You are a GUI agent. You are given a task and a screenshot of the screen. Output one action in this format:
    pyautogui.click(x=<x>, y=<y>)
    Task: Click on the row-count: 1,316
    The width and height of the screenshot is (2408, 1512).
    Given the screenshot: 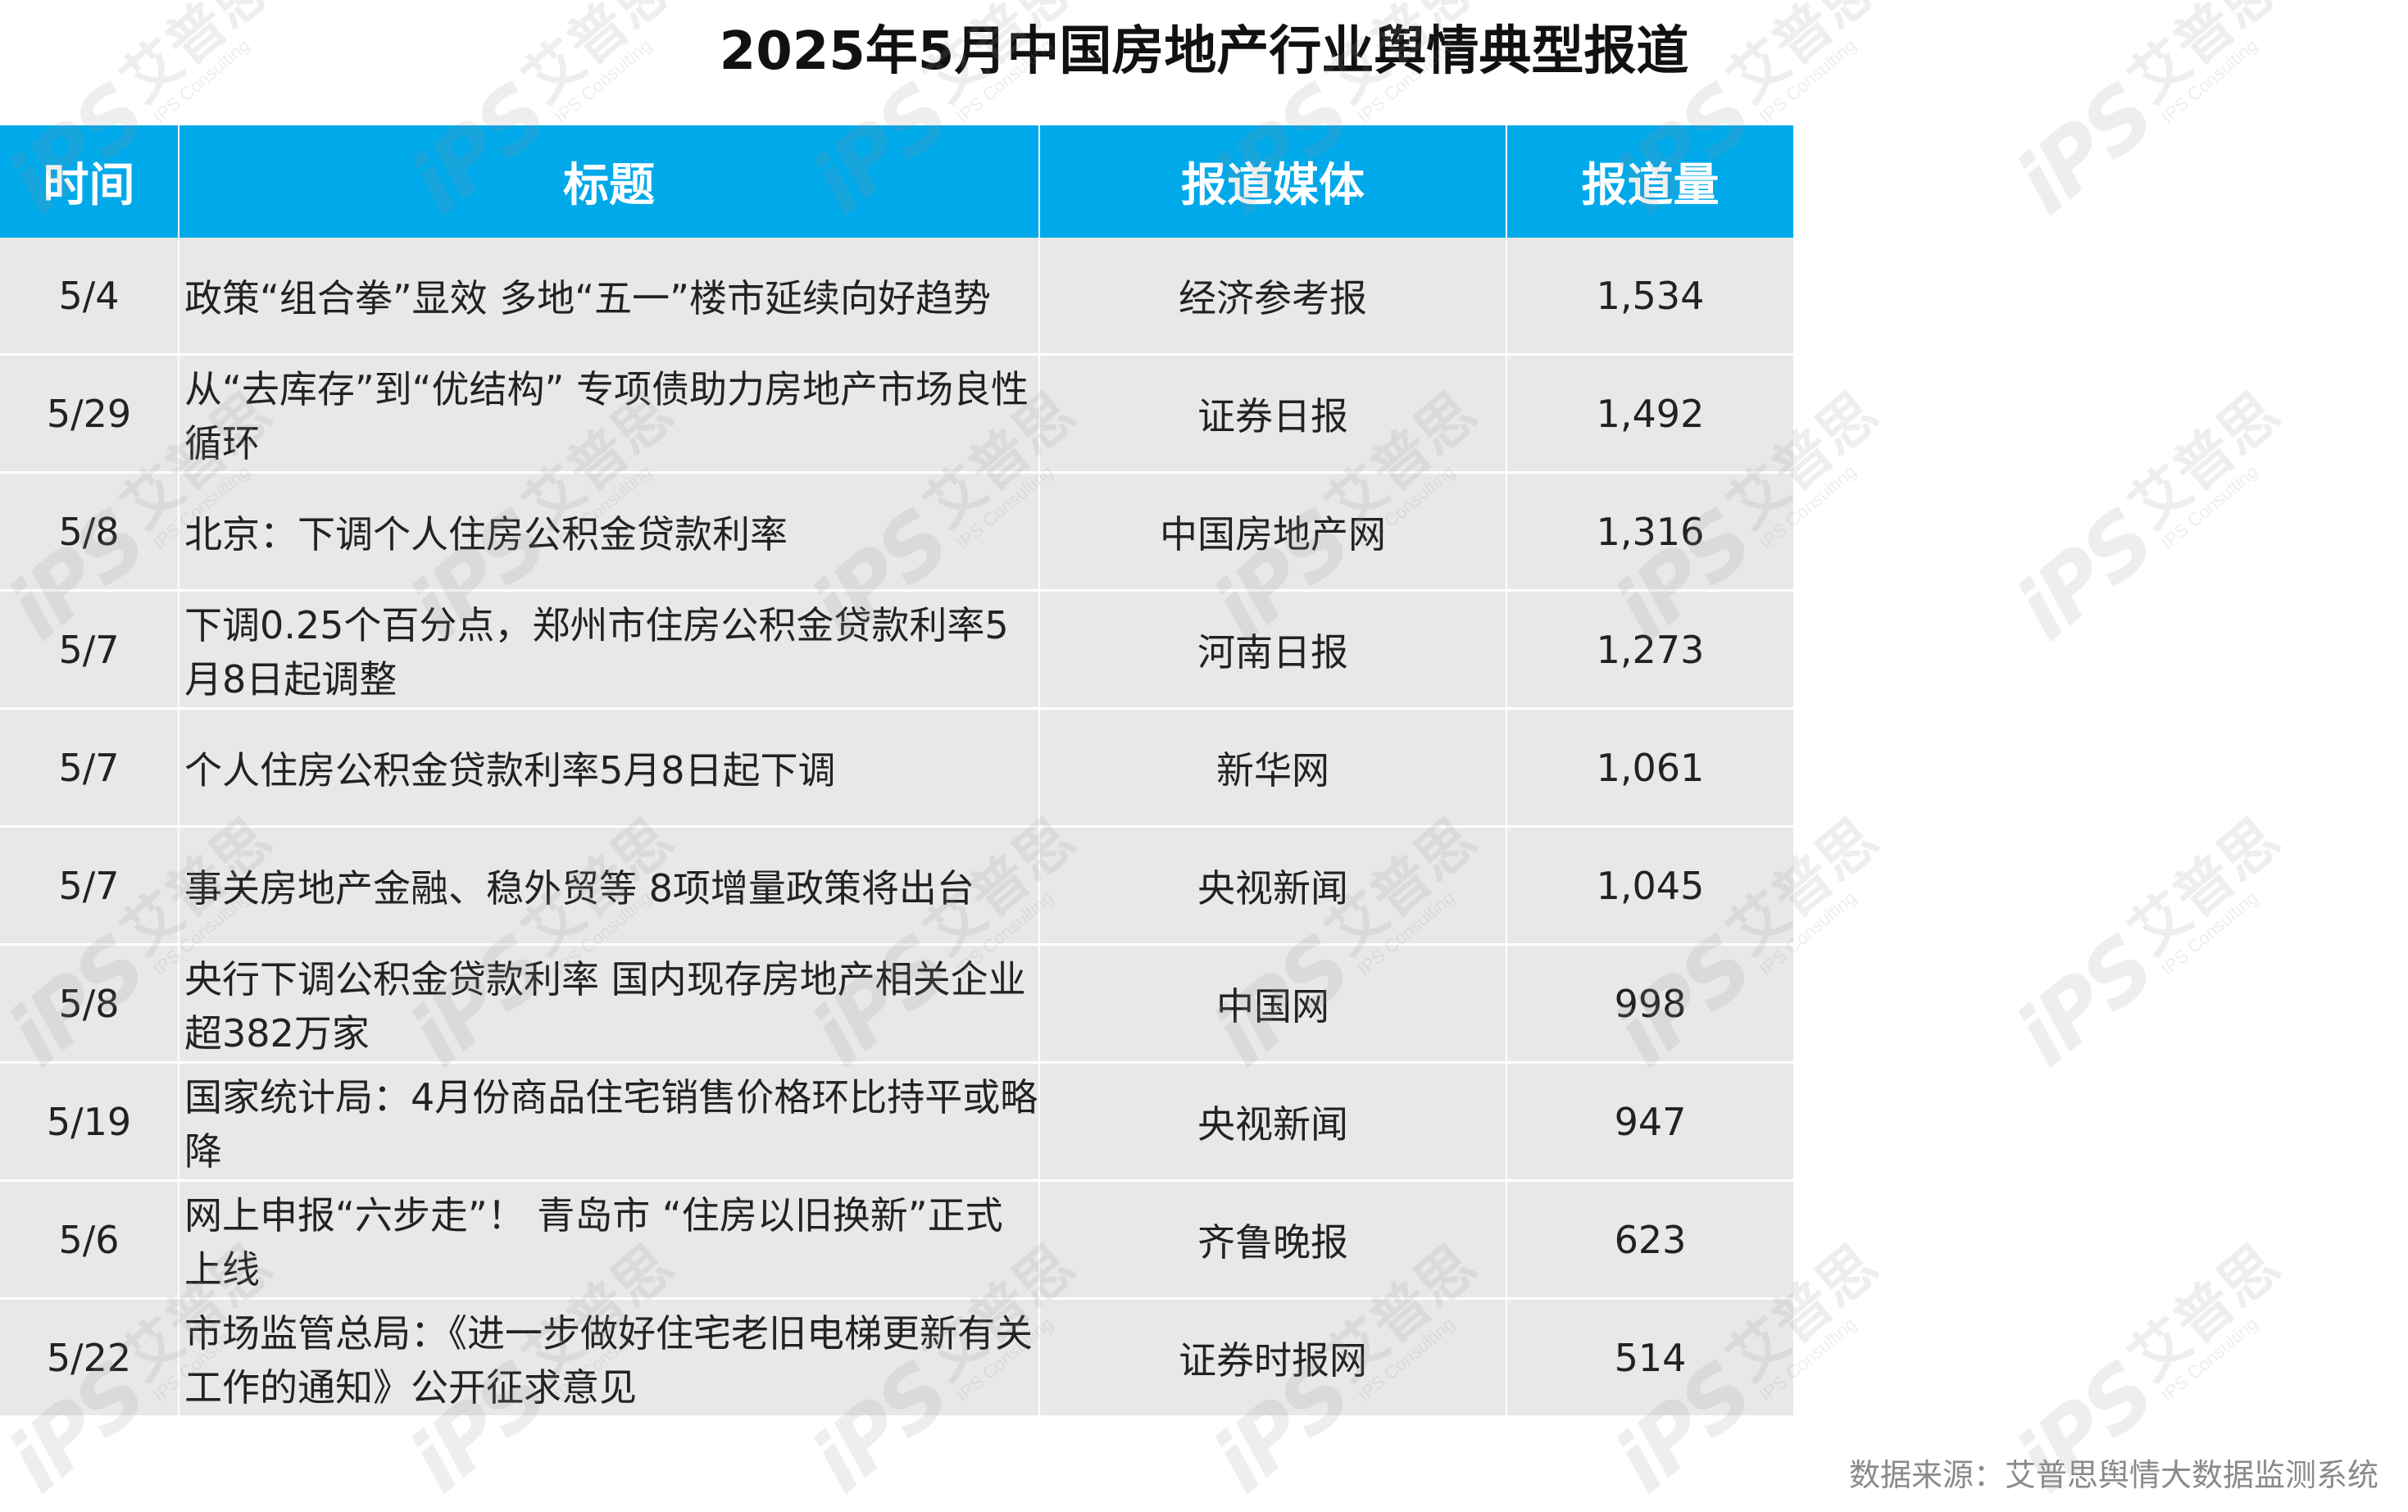 What is the action you would take?
    pyautogui.click(x=1649, y=532)
    